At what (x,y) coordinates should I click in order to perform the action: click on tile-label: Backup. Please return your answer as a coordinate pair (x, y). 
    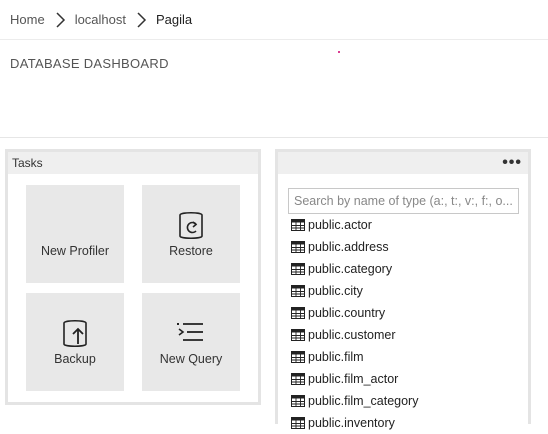
    Looking at the image, I should click on (75, 359).